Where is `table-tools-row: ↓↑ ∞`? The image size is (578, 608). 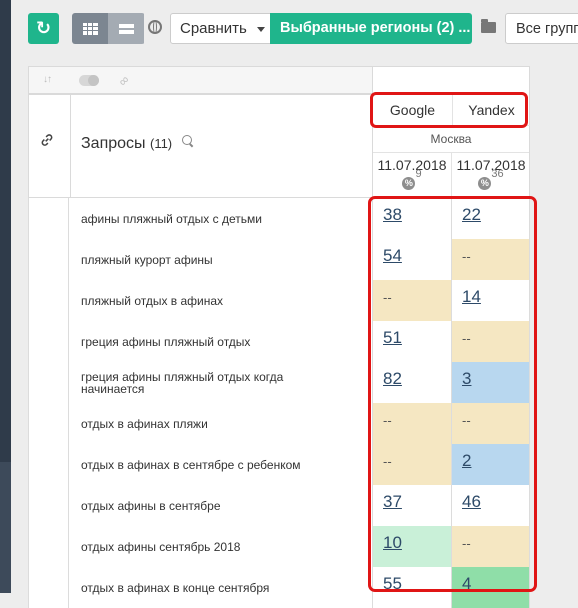 table-tools-row: ↓↑ ∞ is located at coordinates (200, 80).